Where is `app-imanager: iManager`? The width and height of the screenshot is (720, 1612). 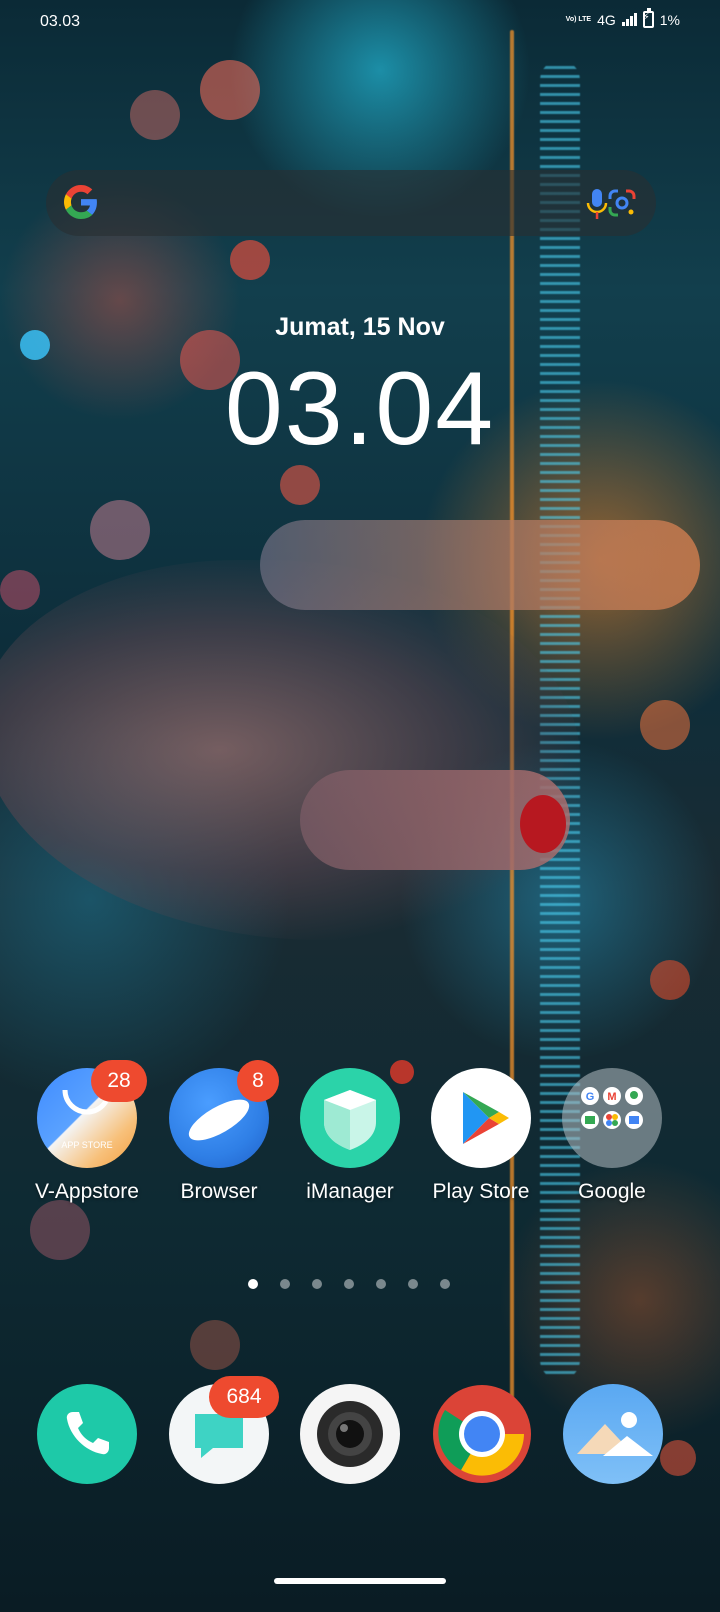
app-imanager: iManager is located at coordinates (350, 1136).